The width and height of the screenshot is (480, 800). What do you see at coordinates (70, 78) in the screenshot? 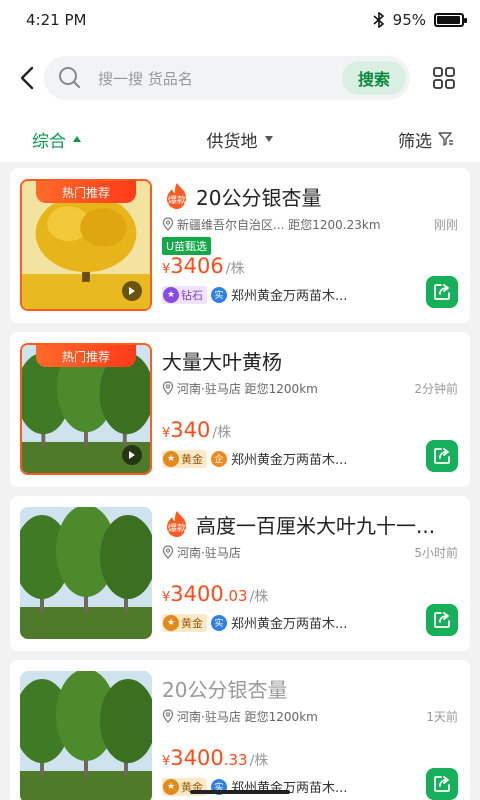
I see `search-icon` at bounding box center [70, 78].